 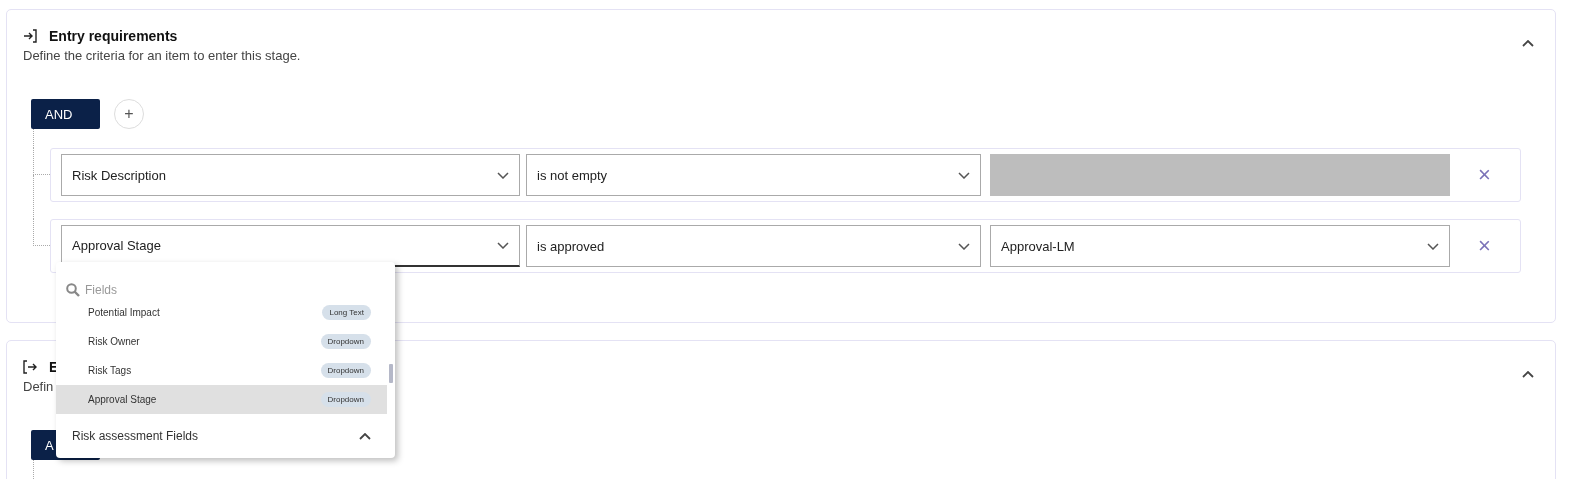 What do you see at coordinates (221, 399) in the screenshot?
I see `menu-item: Approval Stage Dropdown` at bounding box center [221, 399].